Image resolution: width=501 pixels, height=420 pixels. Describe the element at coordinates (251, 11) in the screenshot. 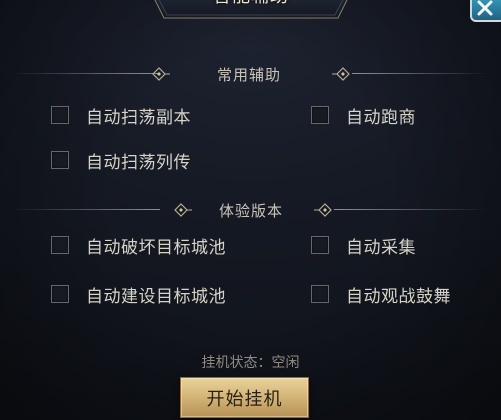

I see `title-tab: 智能辅助` at that location.